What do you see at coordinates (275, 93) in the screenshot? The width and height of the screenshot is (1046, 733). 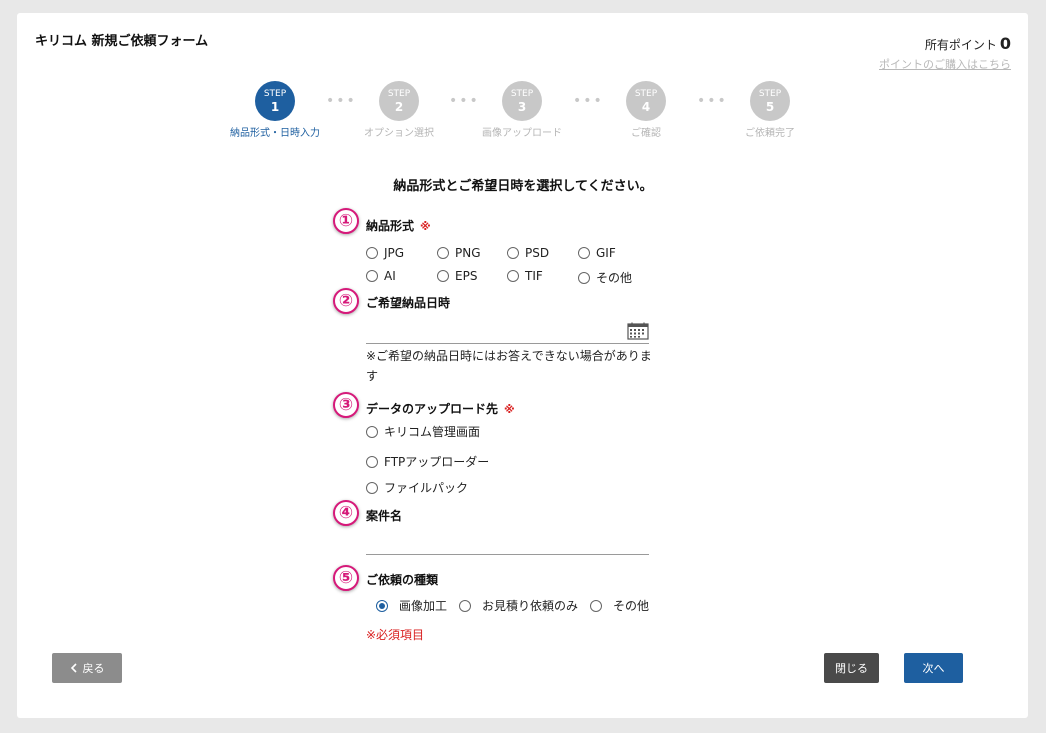 I see `step-1-caption: STEP` at bounding box center [275, 93].